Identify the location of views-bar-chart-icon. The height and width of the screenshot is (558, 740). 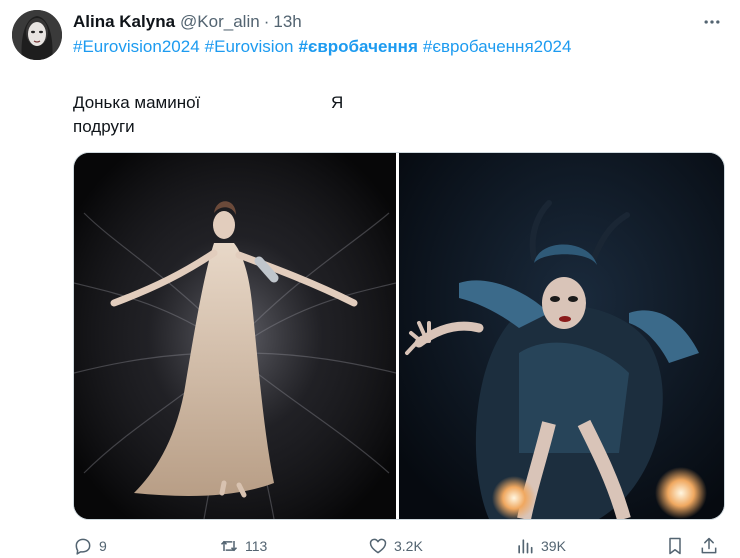
(525, 546).